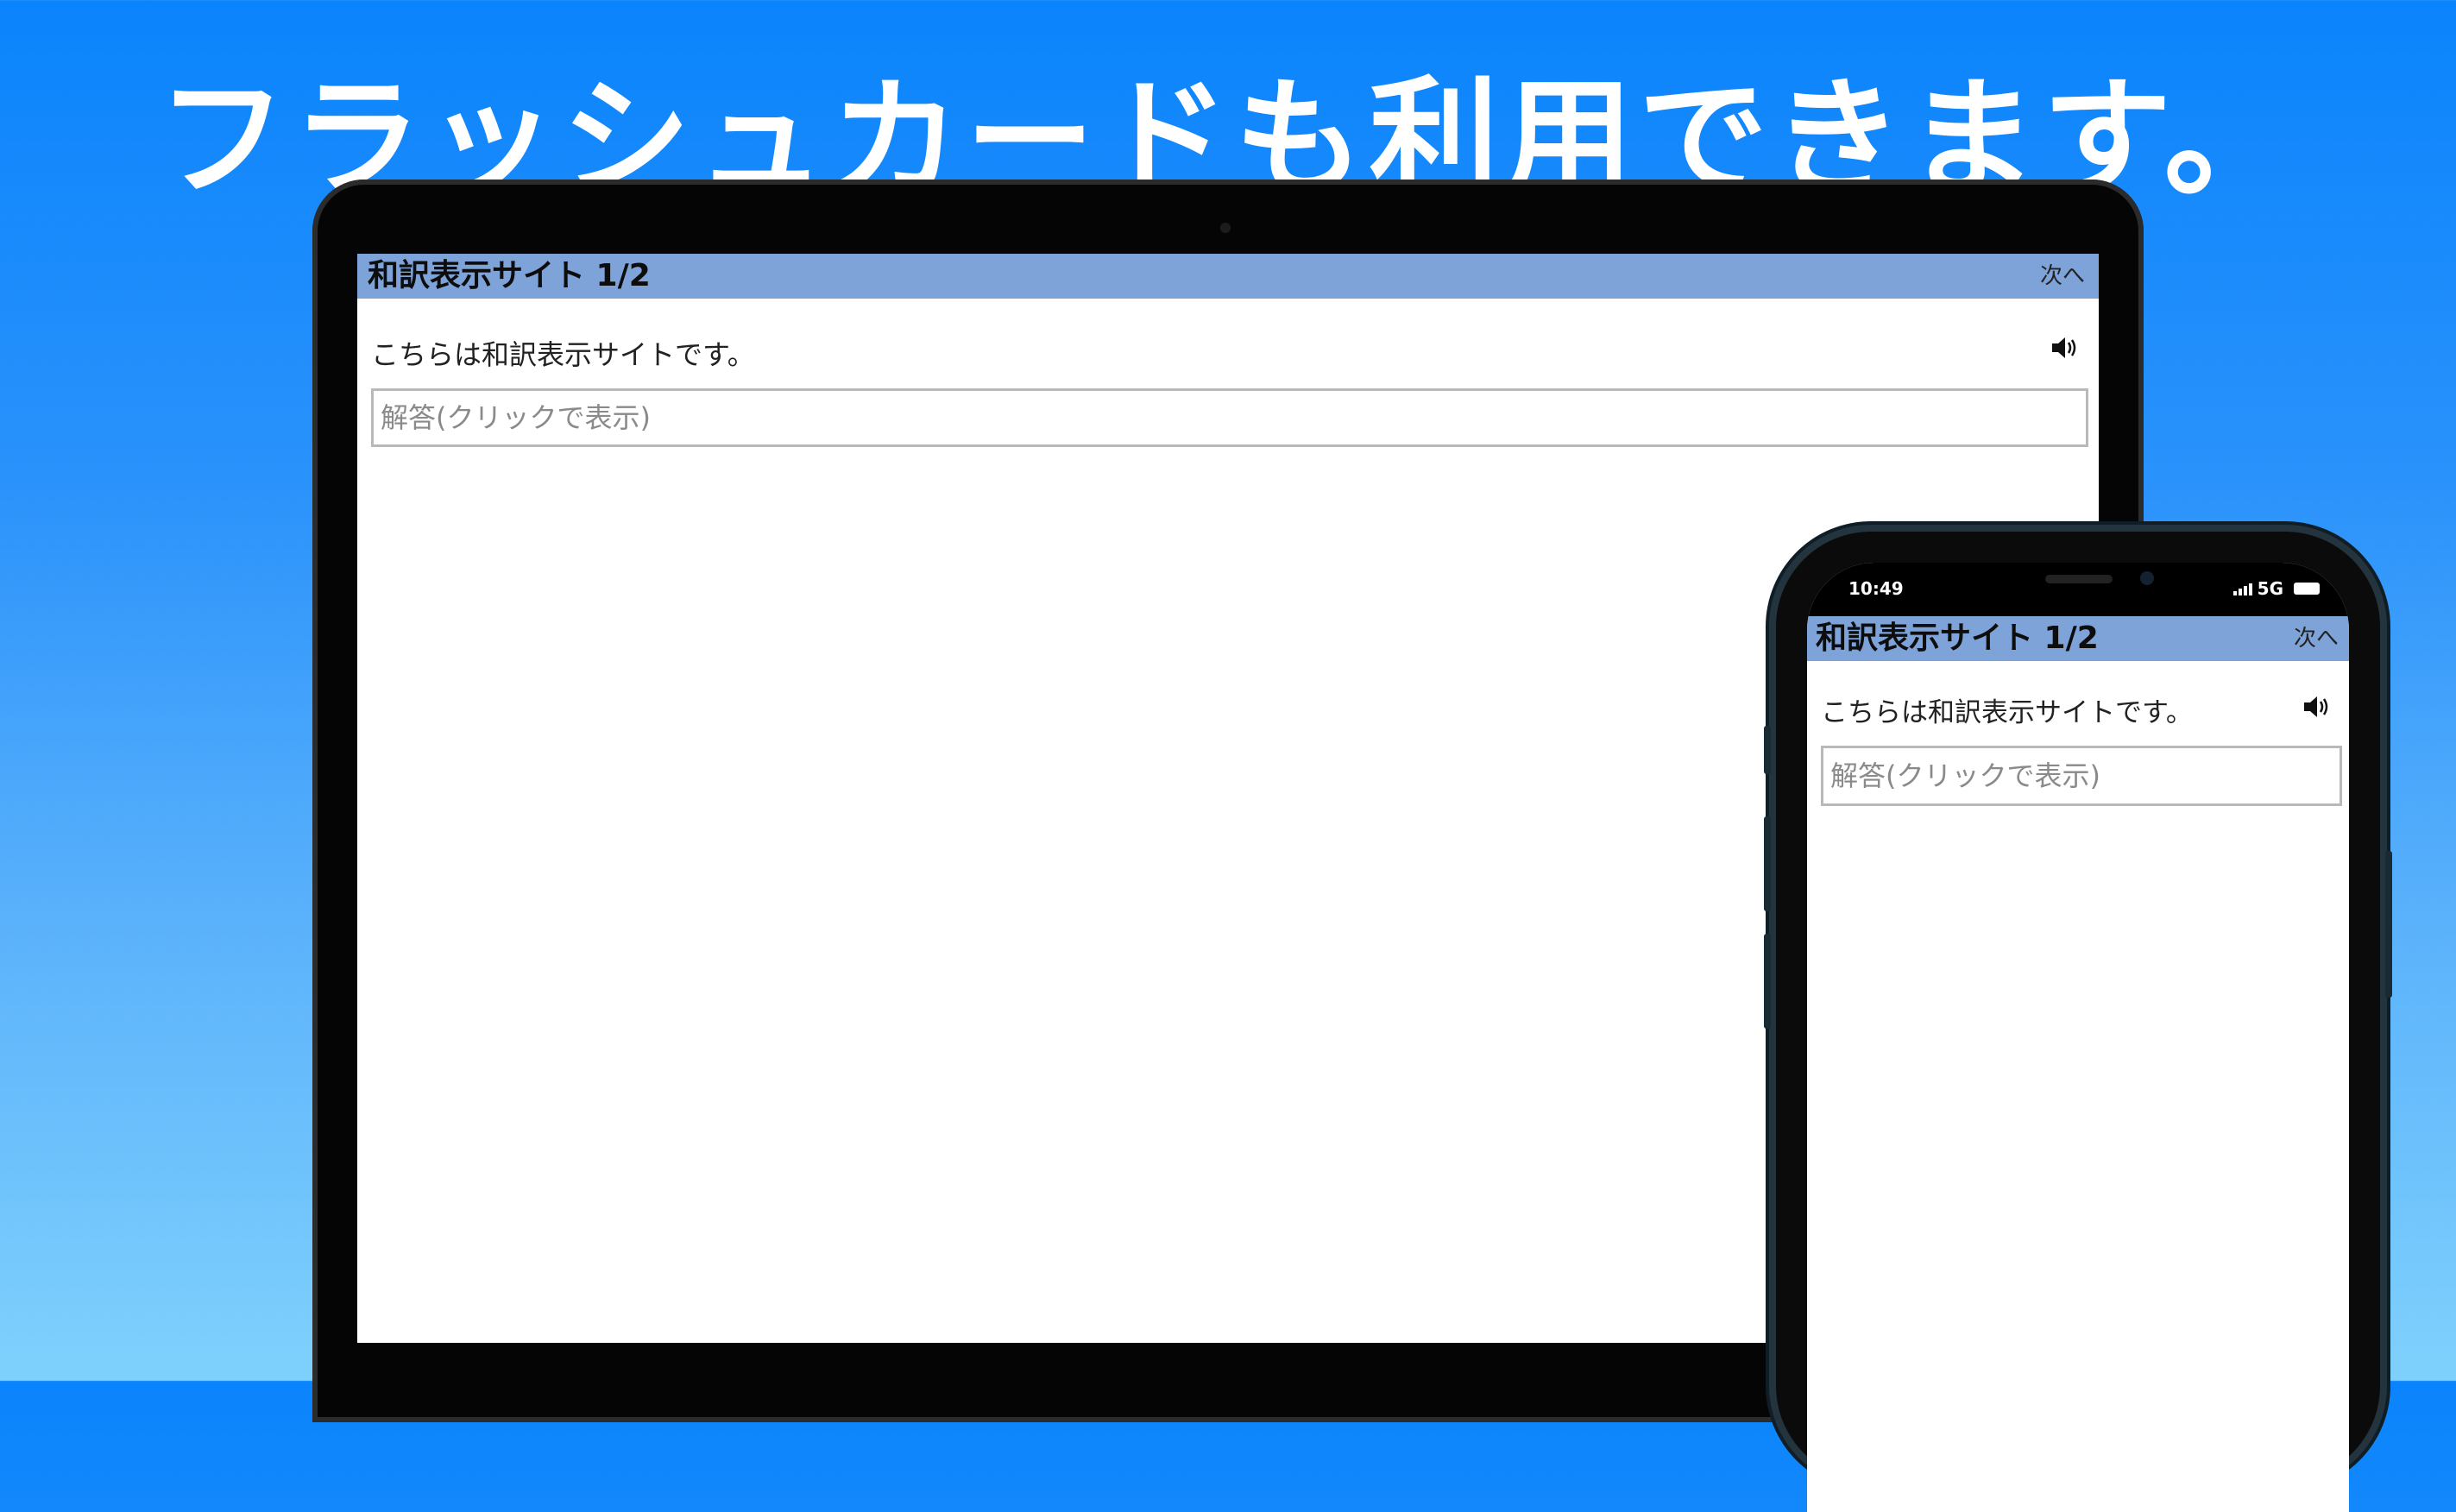 The width and height of the screenshot is (2456, 1512). I want to click on status-bar: 10:49 5G, so click(2078, 590).